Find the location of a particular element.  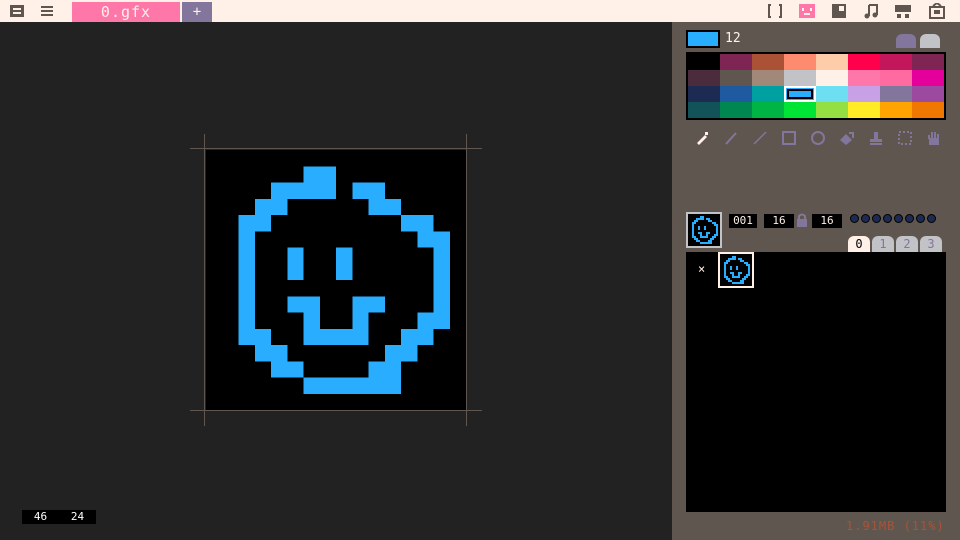

circle-icon is located at coordinates (818, 138).